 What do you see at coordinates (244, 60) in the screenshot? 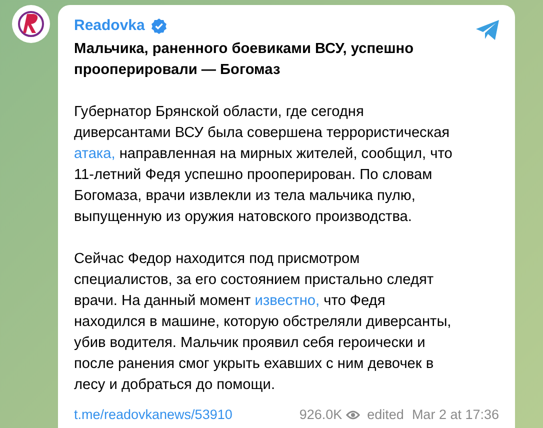
I see `post-title: Мальчика, раненного боевиками ВСУ, успешно прооперировали — Богомаз` at bounding box center [244, 60].